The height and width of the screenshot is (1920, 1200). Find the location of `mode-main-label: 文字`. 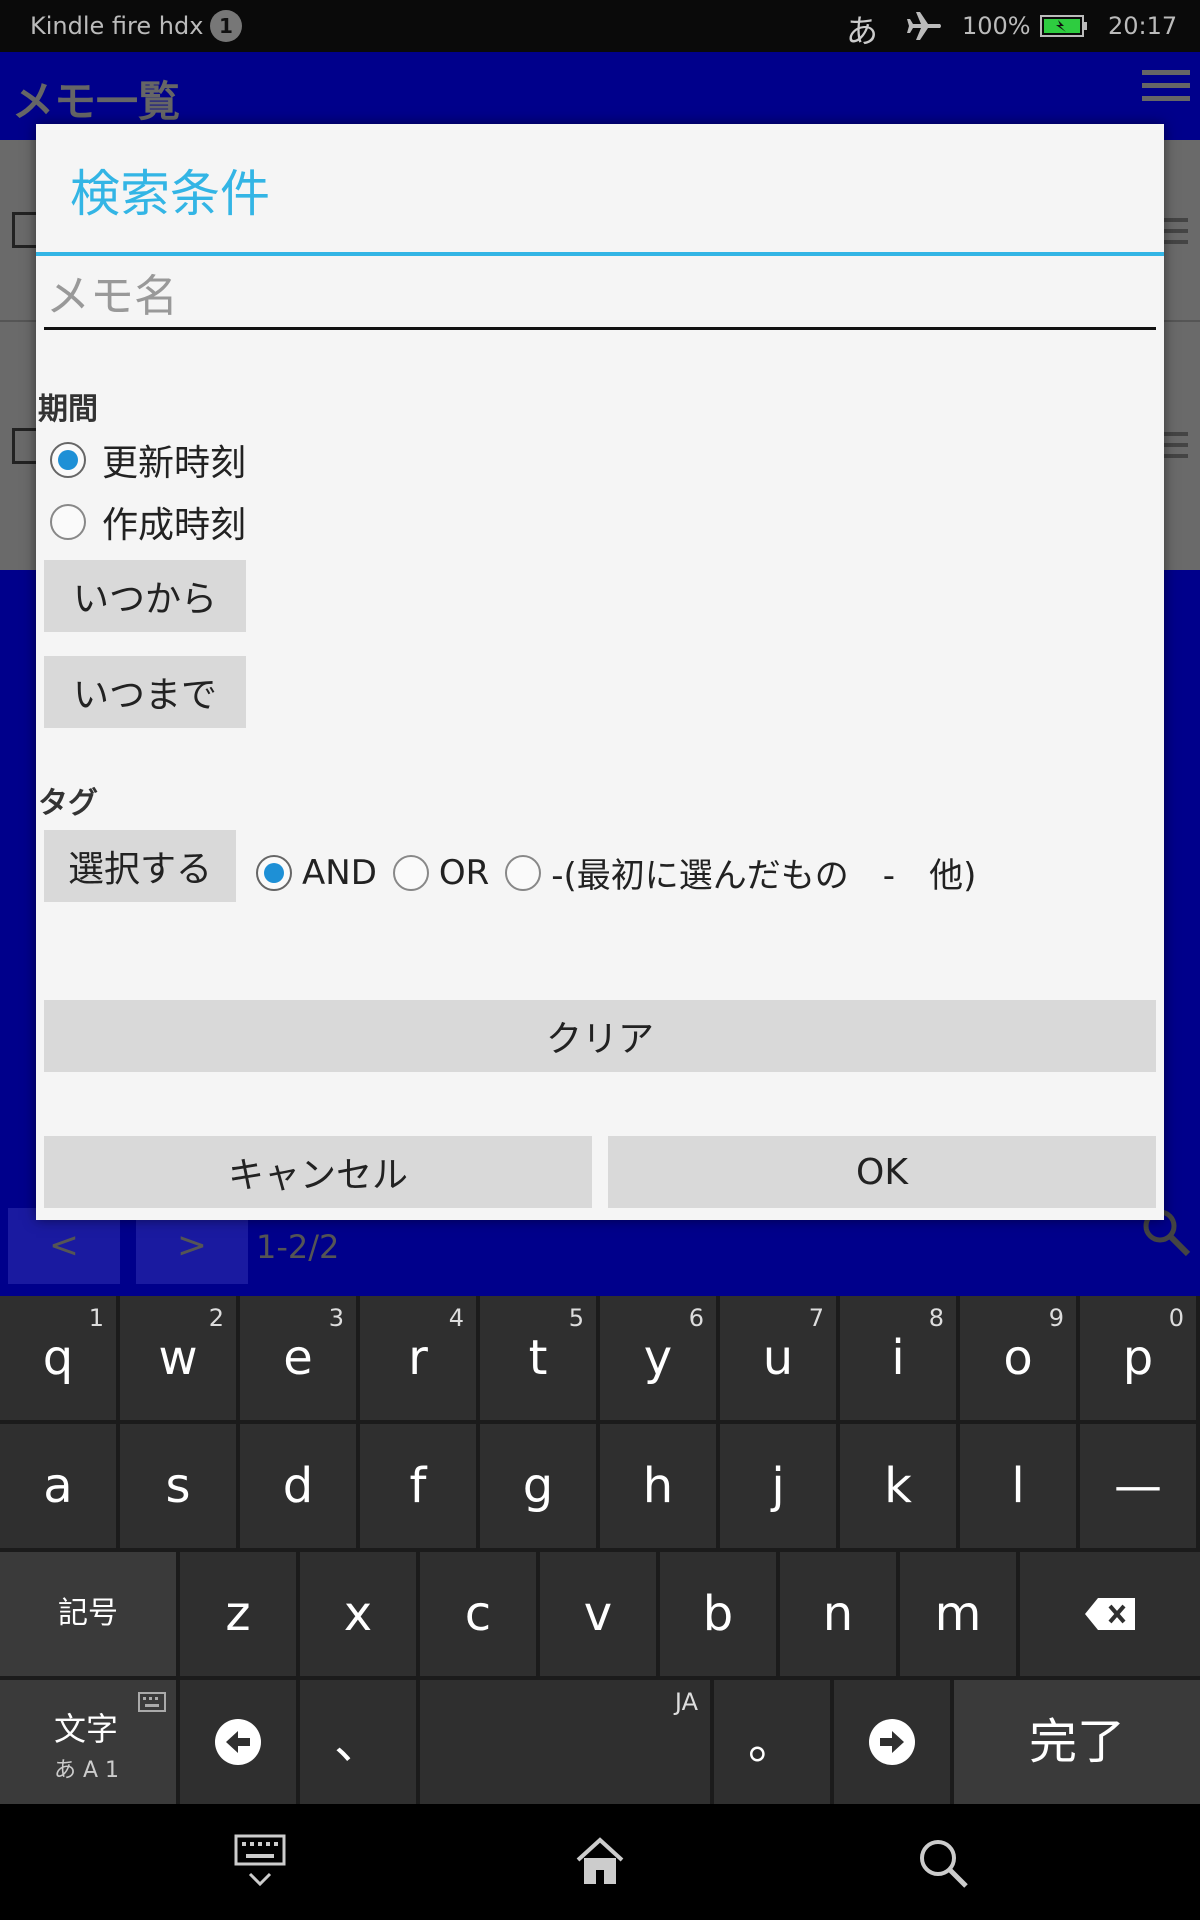

mode-main-label: 文字 is located at coordinates (86, 1729).